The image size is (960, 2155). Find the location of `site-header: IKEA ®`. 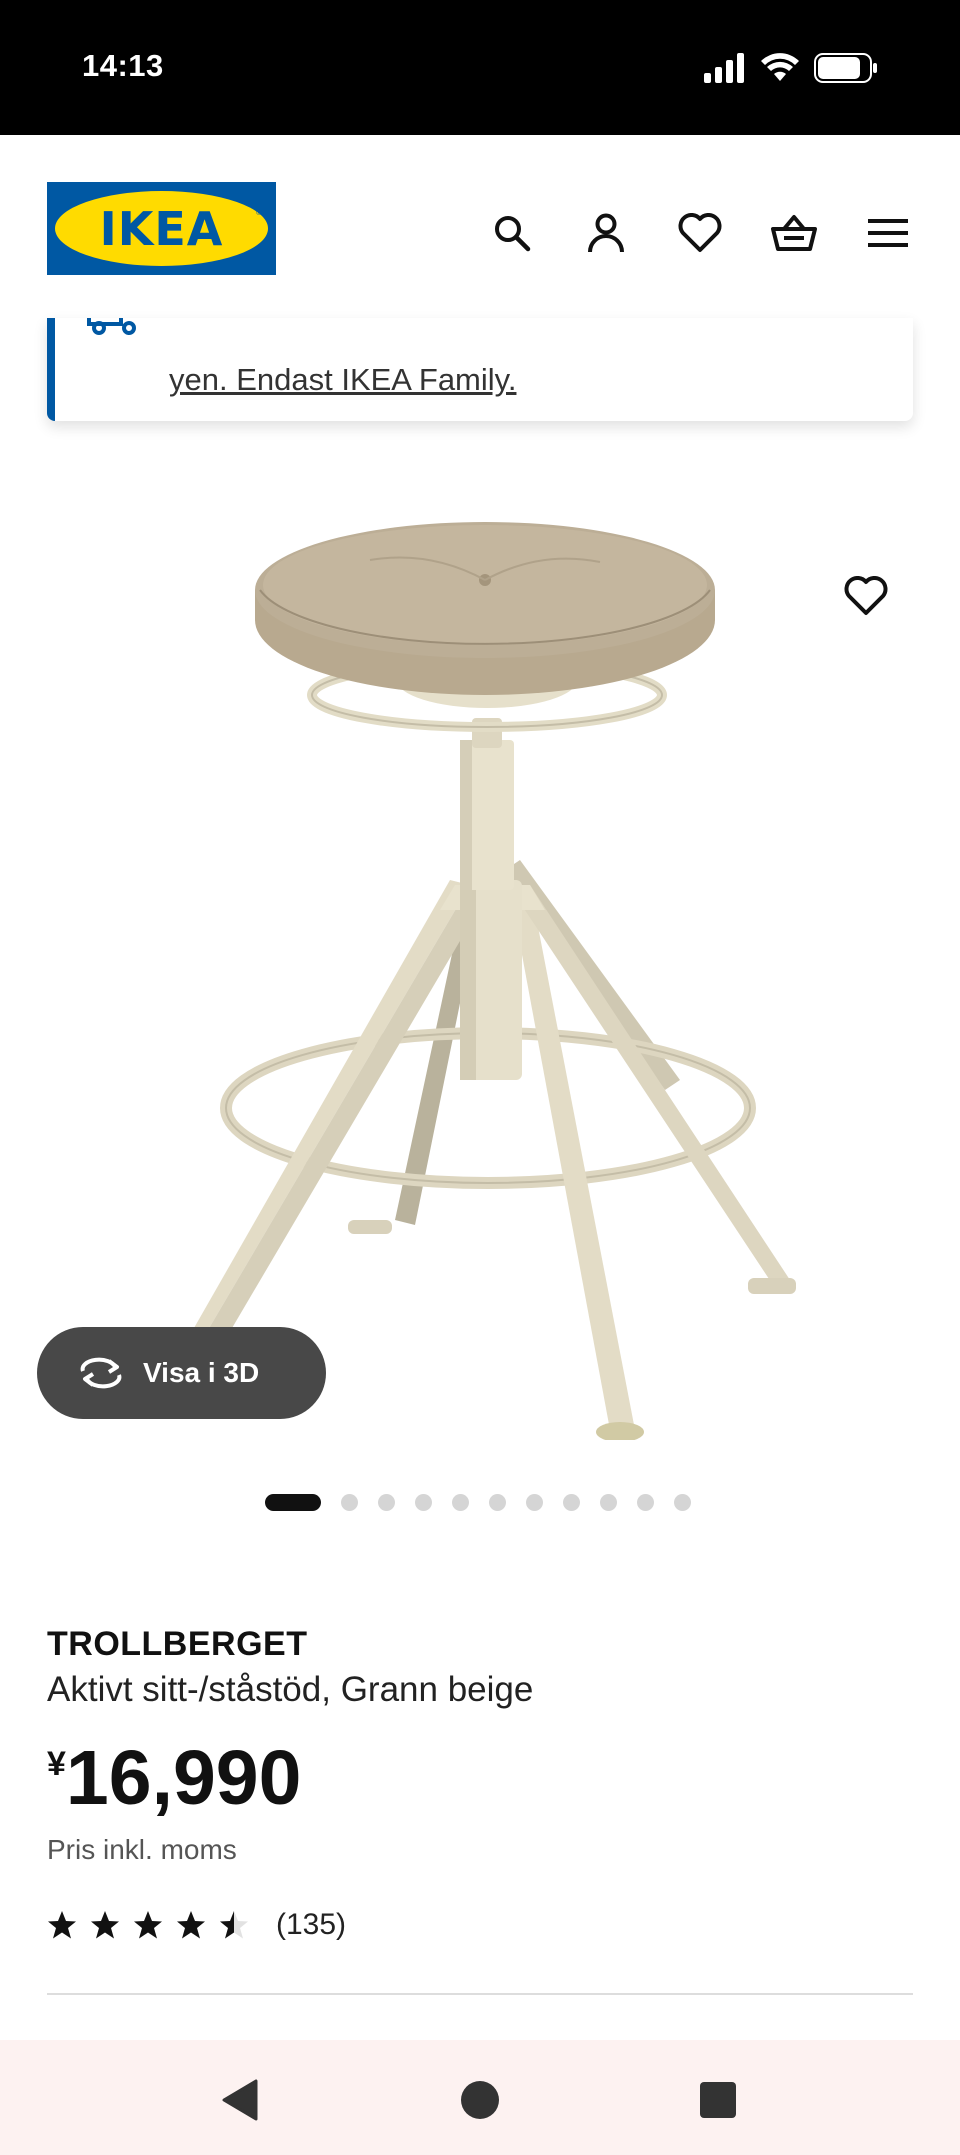

site-header: IKEA ® is located at coordinates (480, 229).